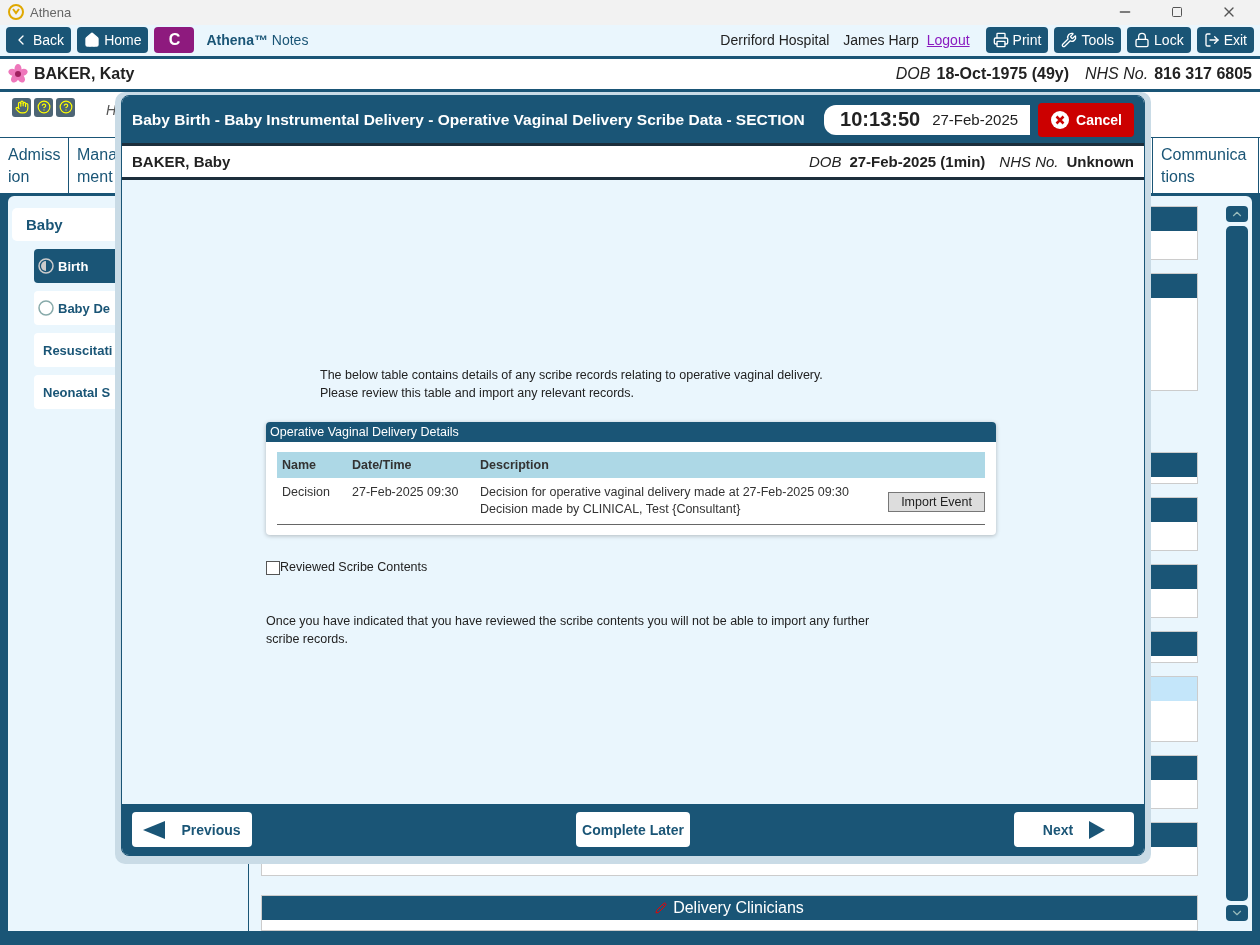 The image size is (1260, 945). Describe the element at coordinates (775, 40) in the screenshot. I see `hospital-name: Derriford Hospital` at that location.